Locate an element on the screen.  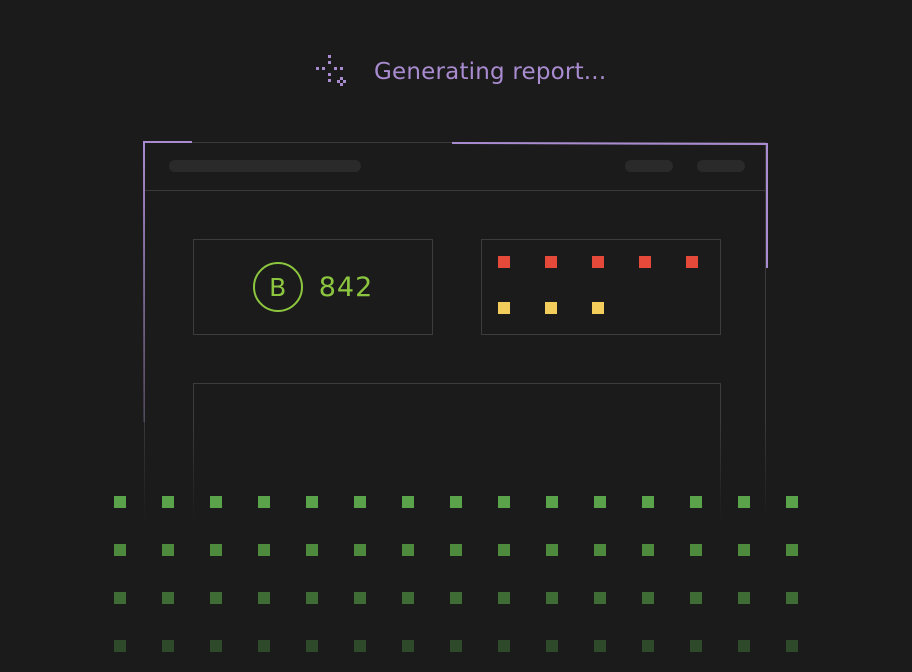
grade-badge: B is located at coordinates (277, 287).